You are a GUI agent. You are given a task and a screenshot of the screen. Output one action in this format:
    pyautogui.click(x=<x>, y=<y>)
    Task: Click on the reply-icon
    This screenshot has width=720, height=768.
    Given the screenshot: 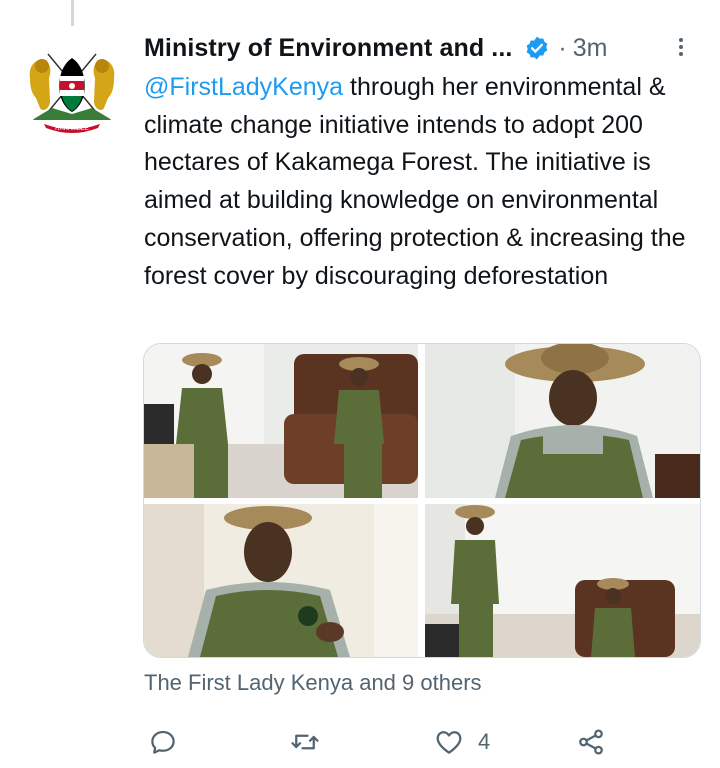 What is the action you would take?
    pyautogui.click(x=163, y=742)
    